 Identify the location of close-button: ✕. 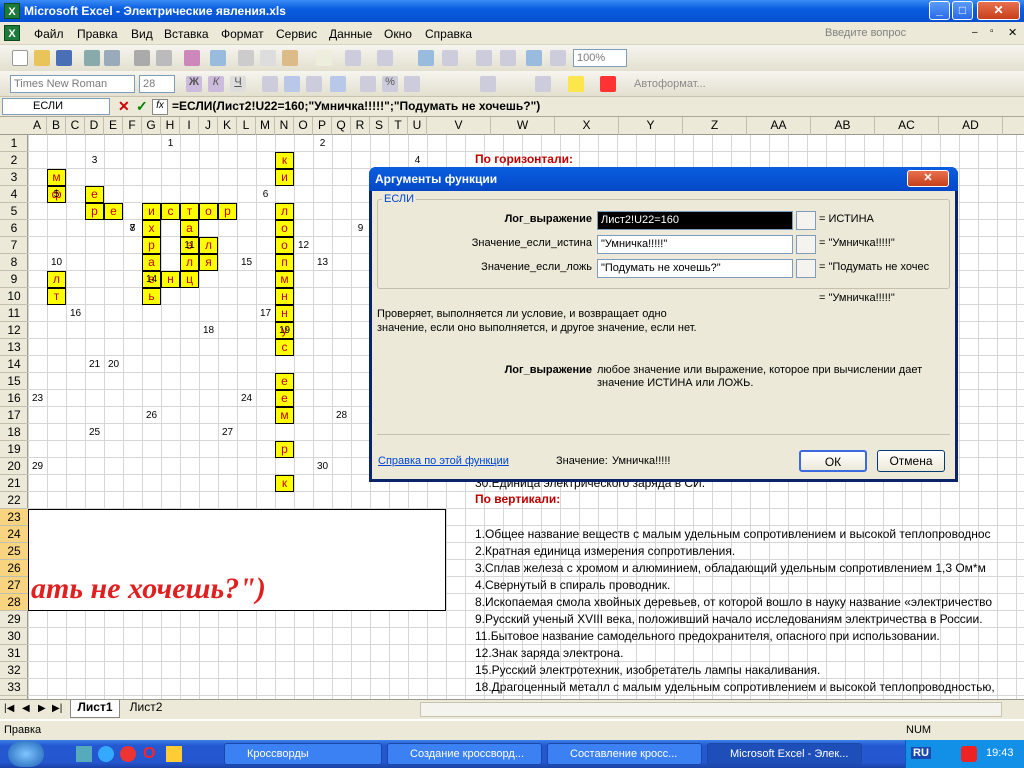
(998, 10).